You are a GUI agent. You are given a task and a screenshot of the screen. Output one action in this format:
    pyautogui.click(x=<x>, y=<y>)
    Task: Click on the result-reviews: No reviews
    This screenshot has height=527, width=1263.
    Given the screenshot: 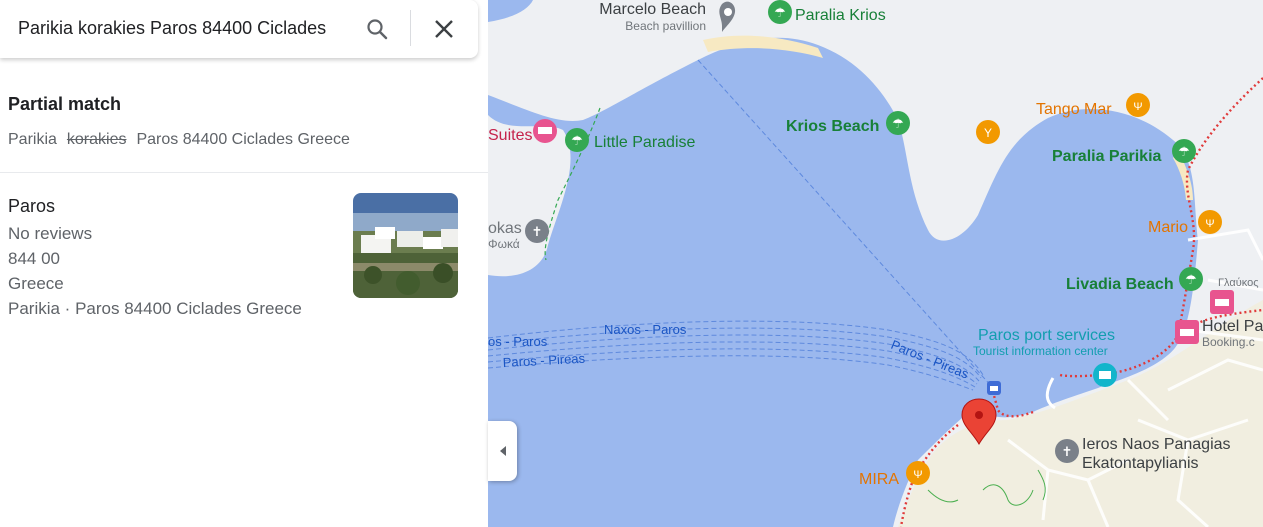 What is the action you would take?
    pyautogui.click(x=50, y=233)
    